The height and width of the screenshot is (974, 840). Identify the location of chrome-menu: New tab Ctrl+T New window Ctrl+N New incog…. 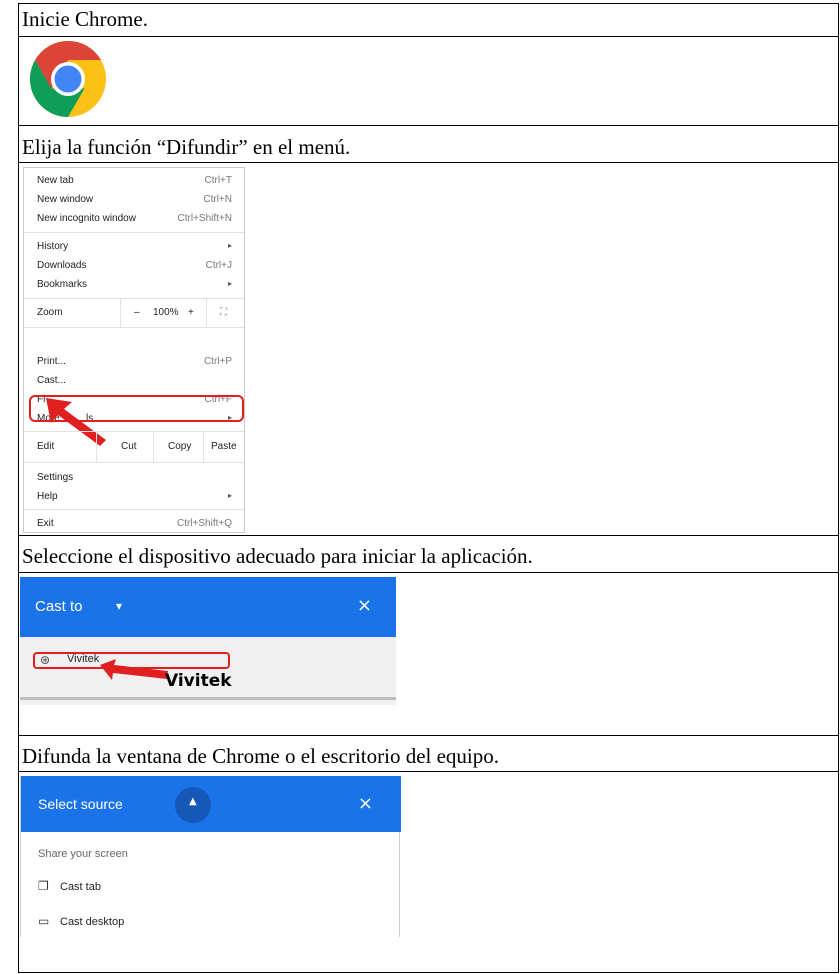
(134, 350).